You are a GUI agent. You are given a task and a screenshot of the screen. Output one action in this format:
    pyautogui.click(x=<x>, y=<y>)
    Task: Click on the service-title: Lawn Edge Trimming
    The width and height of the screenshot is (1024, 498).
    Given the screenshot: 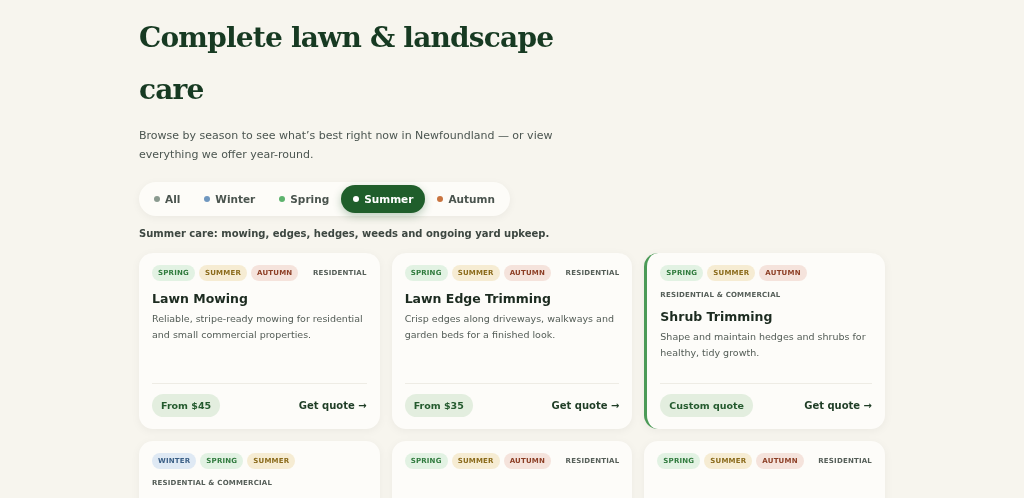 What is the action you would take?
    pyautogui.click(x=478, y=298)
    